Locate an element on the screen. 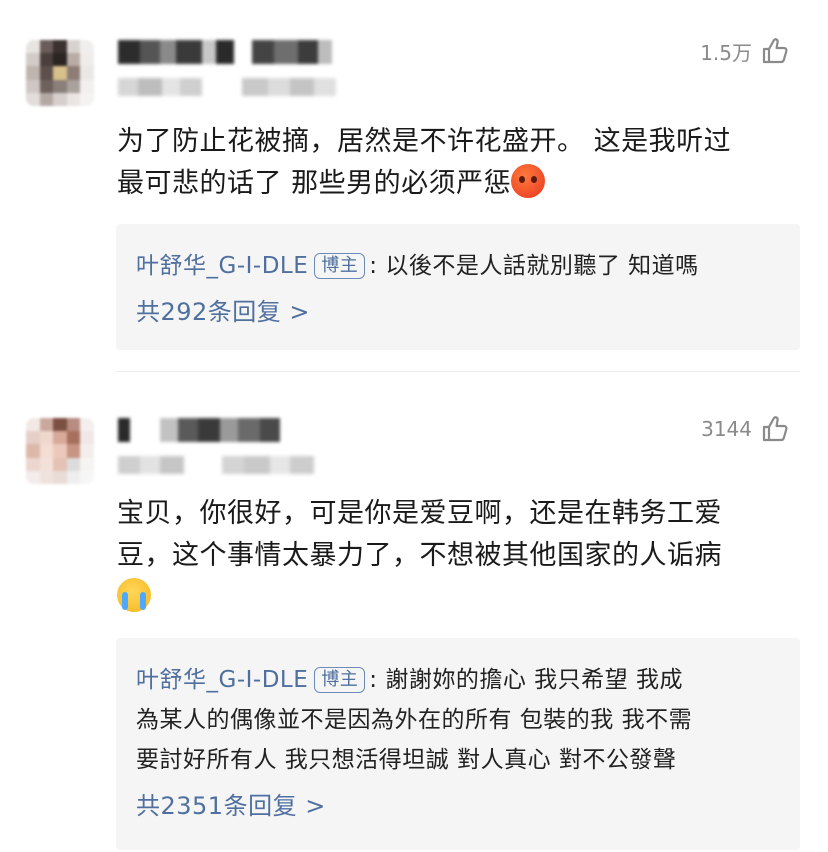  like-count: 1.5万 is located at coordinates (726, 52).